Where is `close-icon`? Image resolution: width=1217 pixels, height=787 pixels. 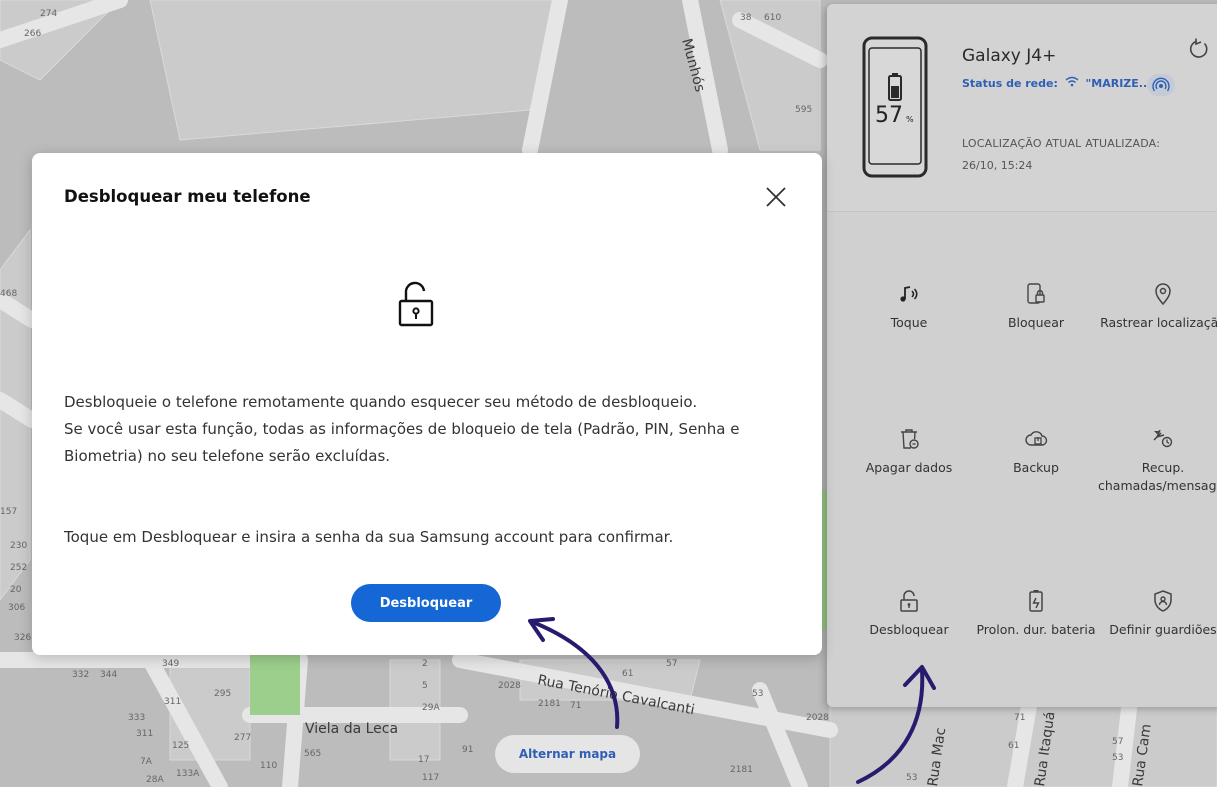
close-icon is located at coordinates (776, 197).